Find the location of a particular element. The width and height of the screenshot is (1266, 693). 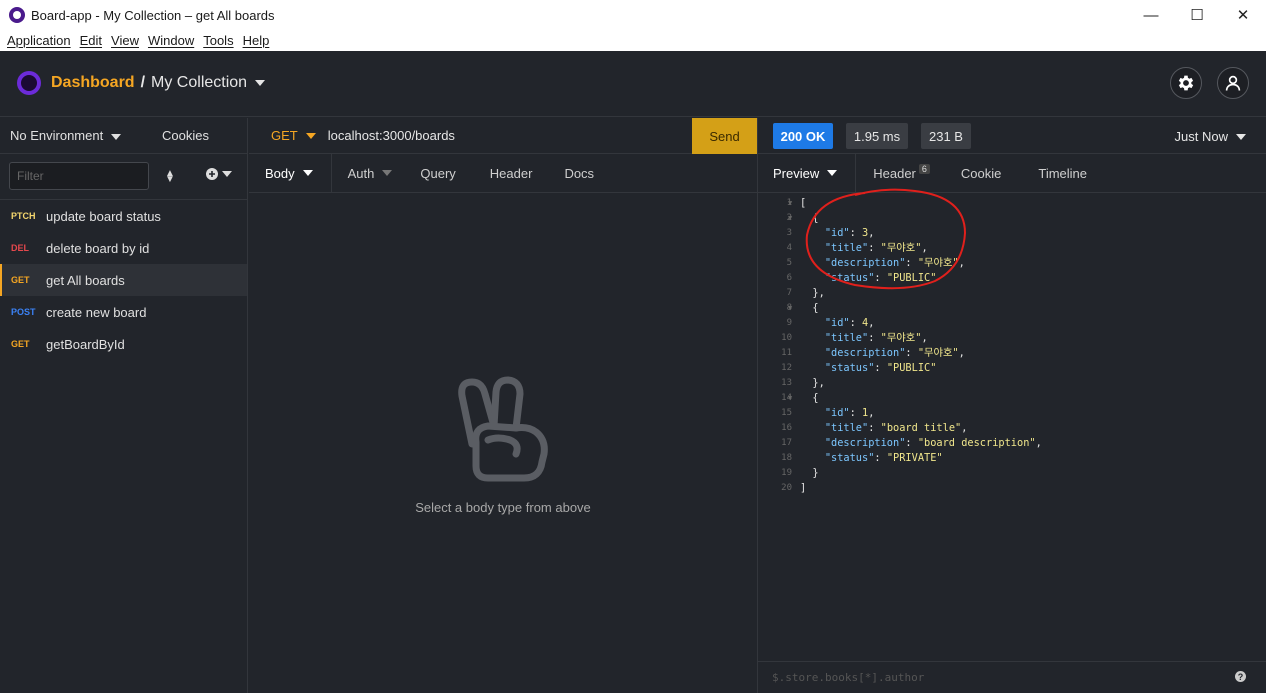

request-tabs: Body Auth Query Header Docs is located at coordinates (503, 173).